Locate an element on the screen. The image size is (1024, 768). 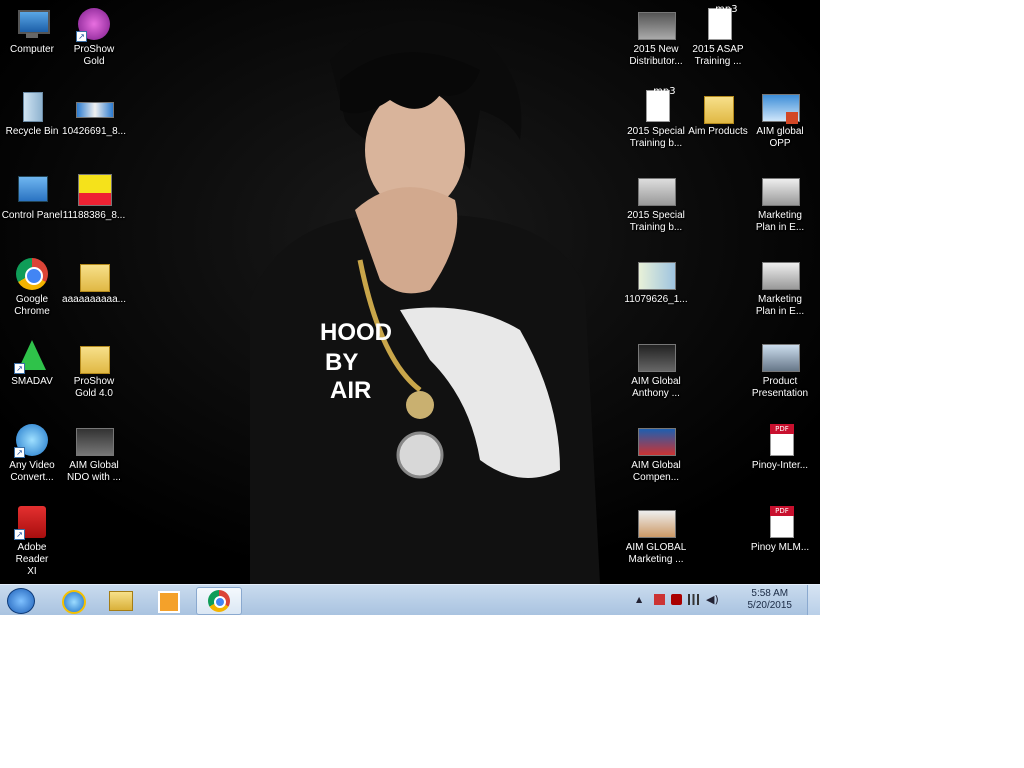
desktop-icon-aim-products: Aim Products is located at coordinates (718, 113).